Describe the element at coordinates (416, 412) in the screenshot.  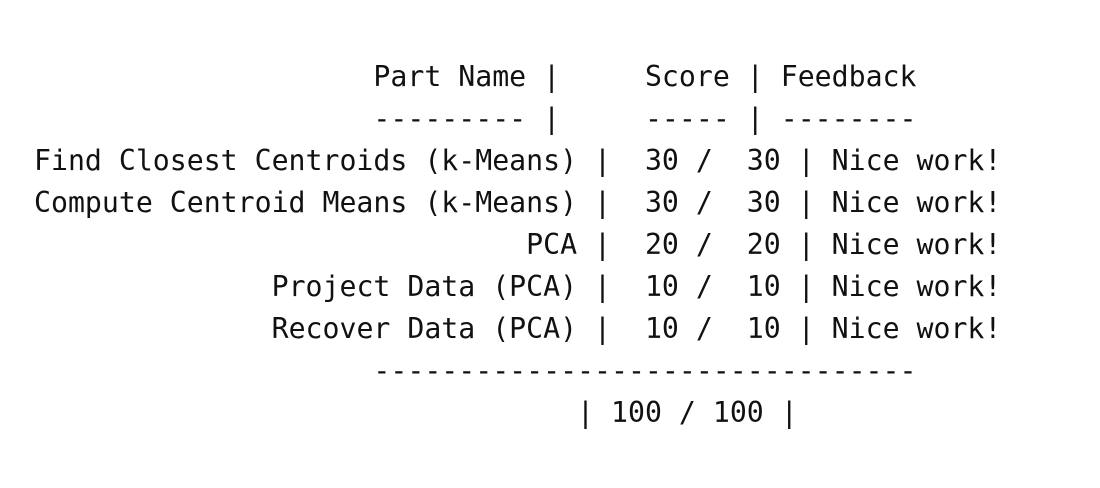
I see `total-row: | 100 / 100 |` at that location.